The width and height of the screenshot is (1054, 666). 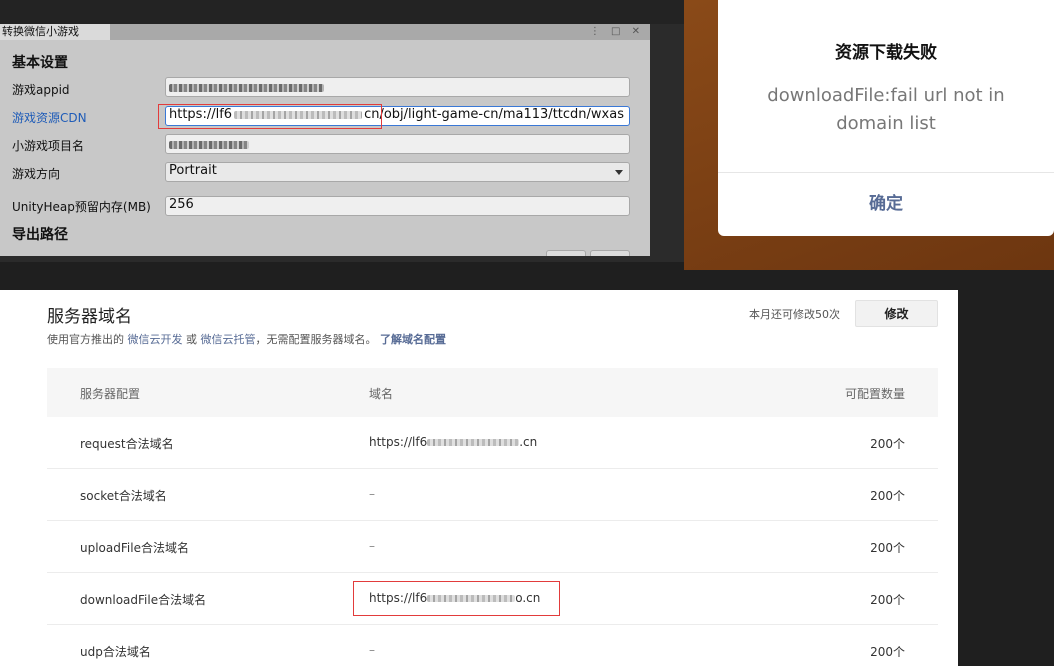 What do you see at coordinates (492, 392) in the screenshot?
I see `domain-table-header: 服务器配置 域名 可配置数量` at bounding box center [492, 392].